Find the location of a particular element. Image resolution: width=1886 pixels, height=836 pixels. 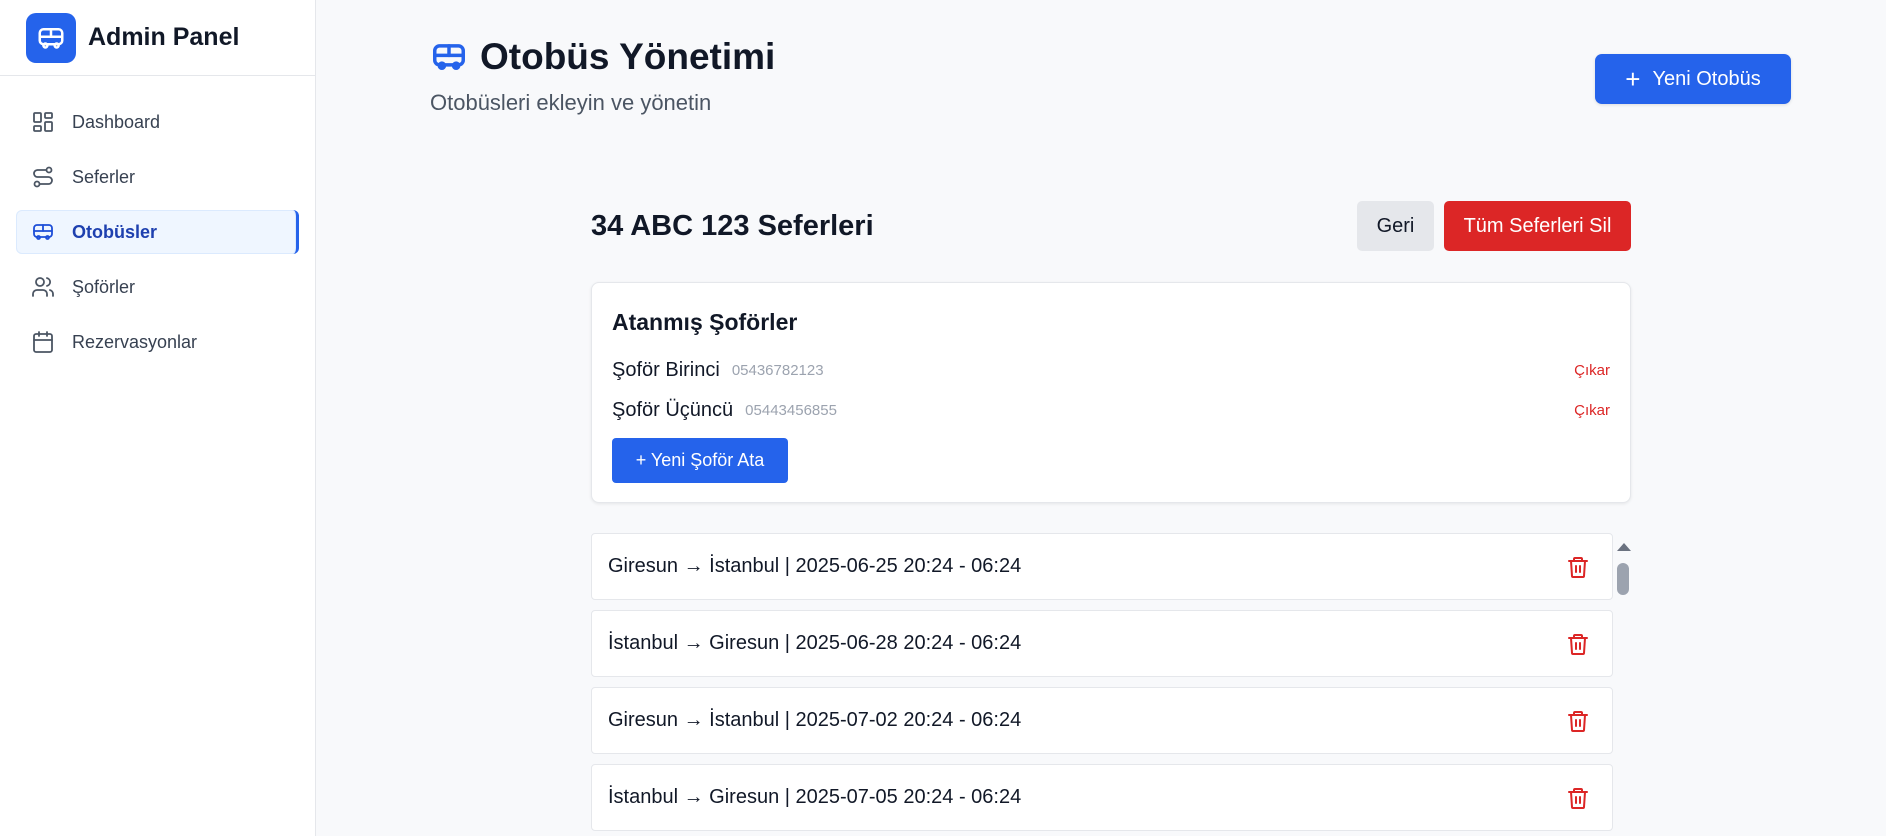

sidebar-item-soforler: Şoförler is located at coordinates (157, 287).